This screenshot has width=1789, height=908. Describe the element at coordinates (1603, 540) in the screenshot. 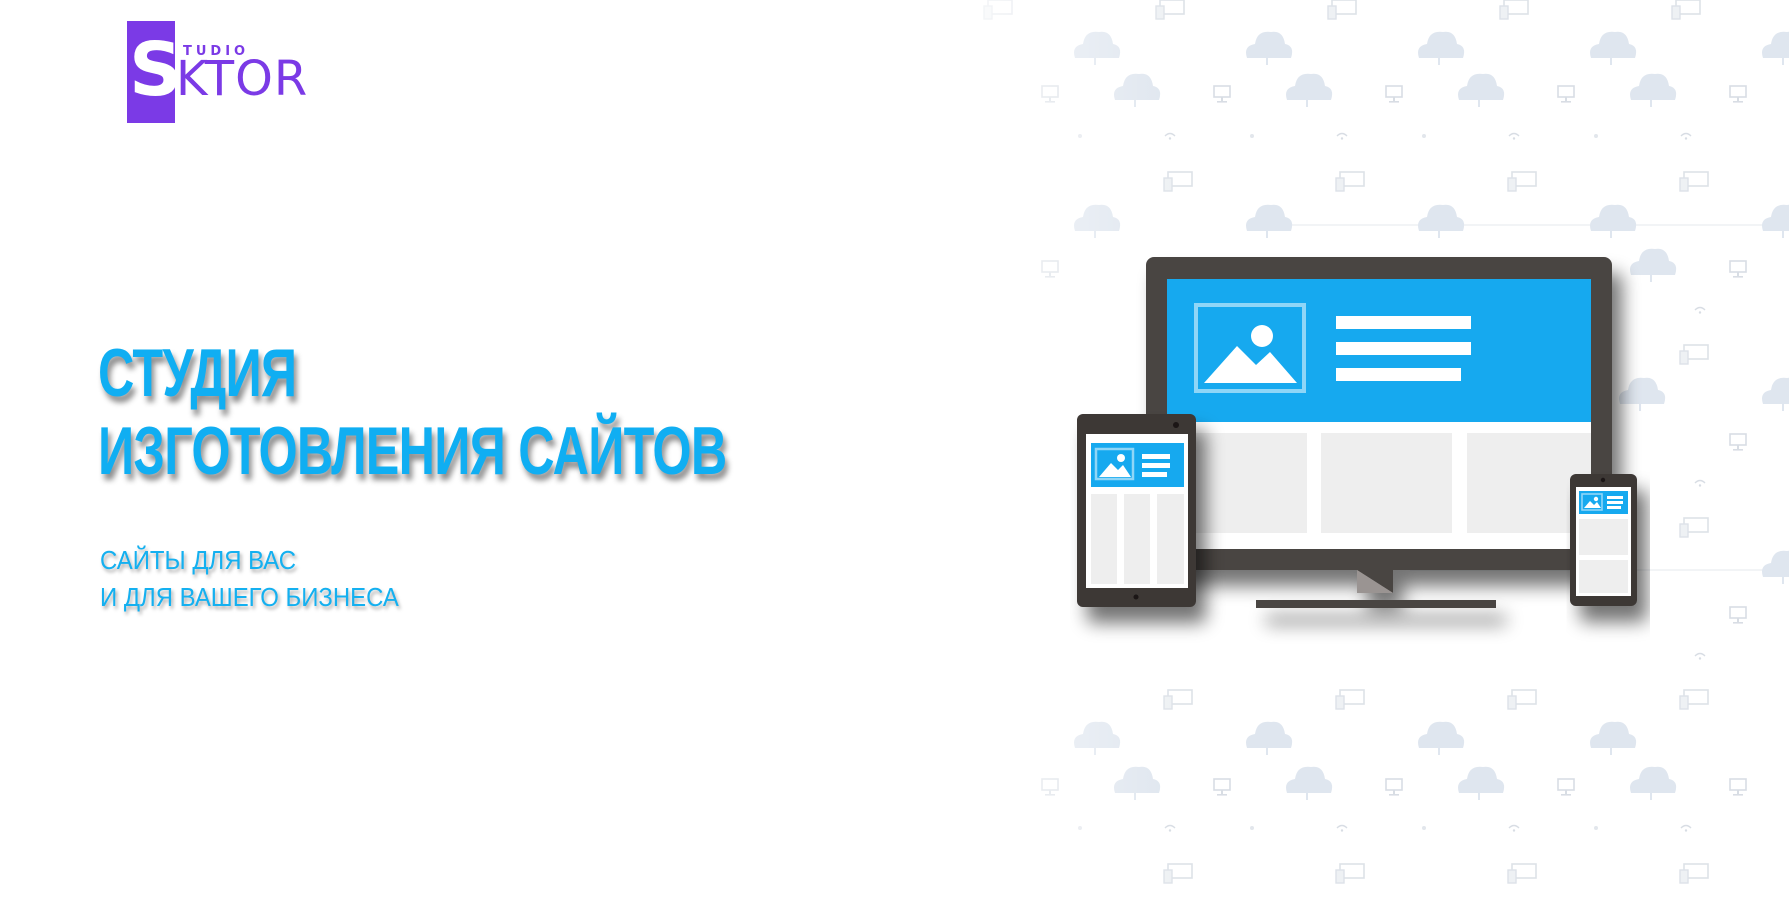

I see `smartphone-icon` at that location.